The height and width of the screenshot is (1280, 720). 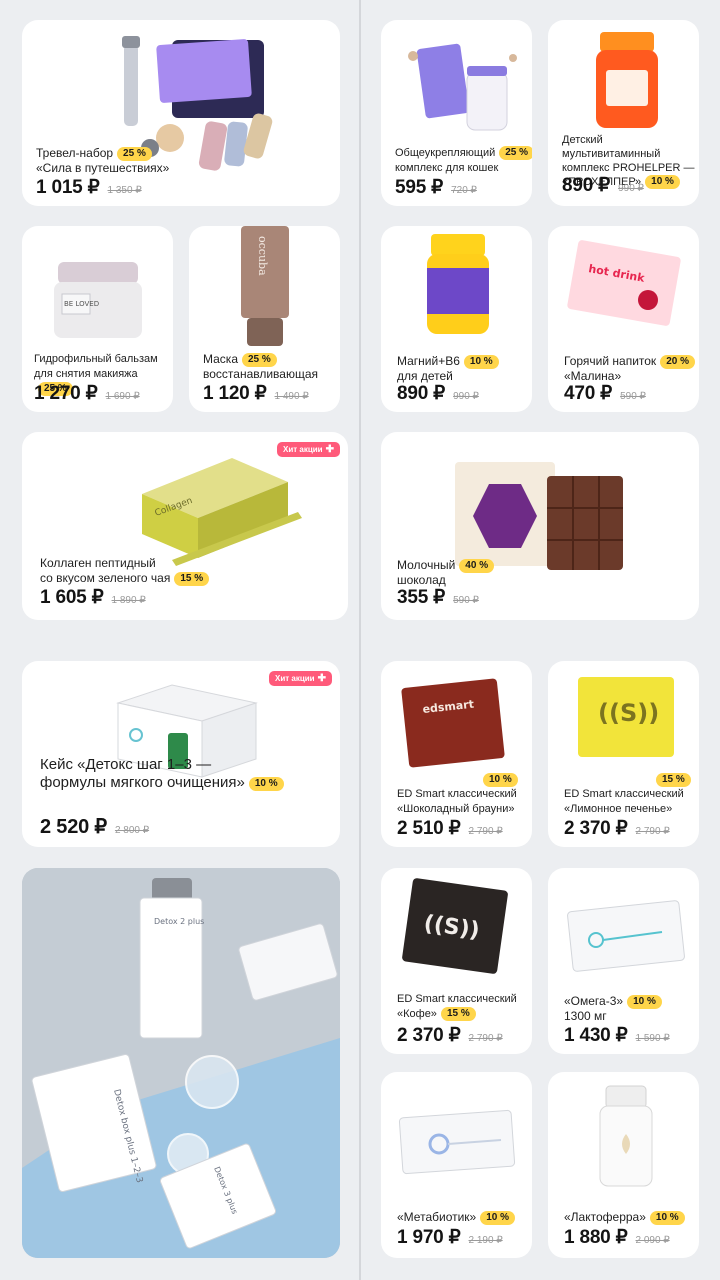 I want to click on old-price: 1 350 ₽, so click(x=124, y=190).